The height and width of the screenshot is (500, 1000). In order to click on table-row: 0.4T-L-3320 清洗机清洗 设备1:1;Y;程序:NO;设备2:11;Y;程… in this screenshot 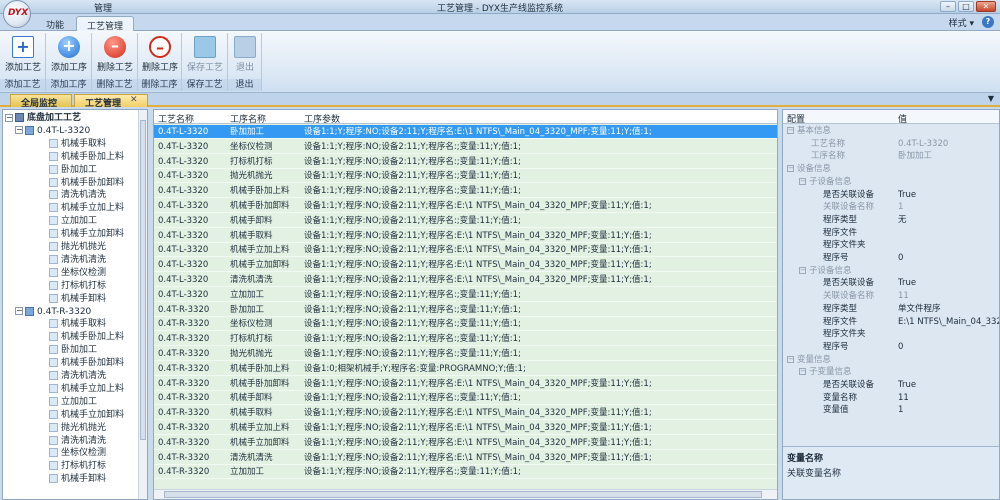, I will do `click(465, 280)`.